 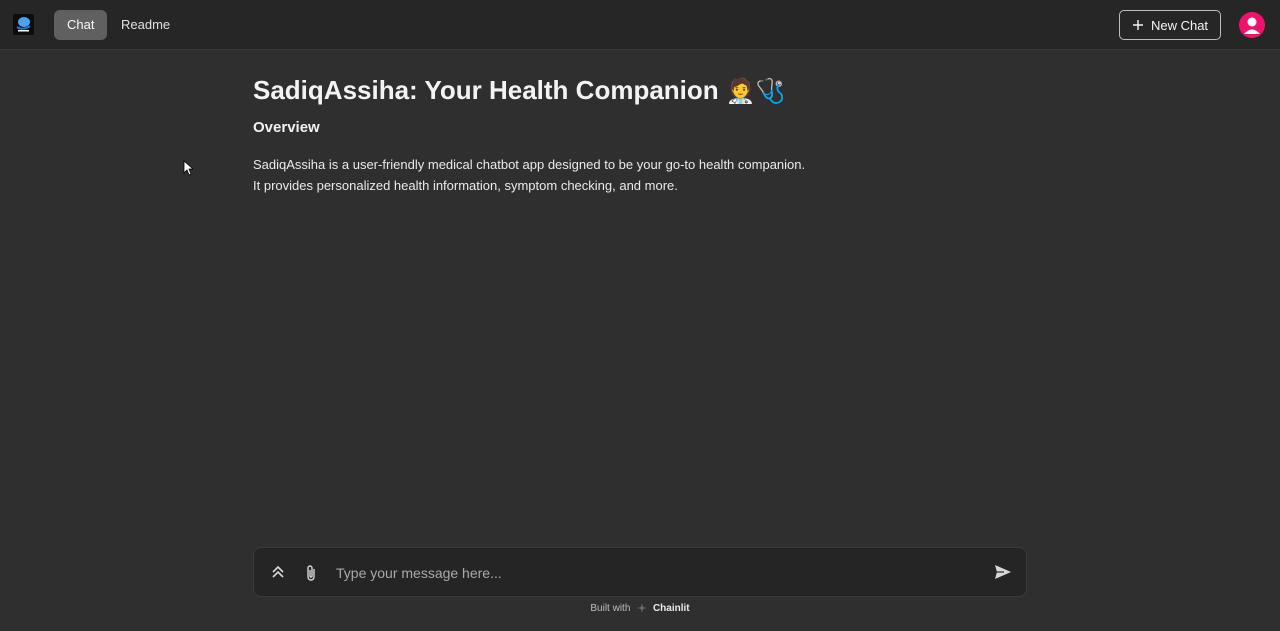 I want to click on chainlit-logo-icon, so click(x=642, y=608).